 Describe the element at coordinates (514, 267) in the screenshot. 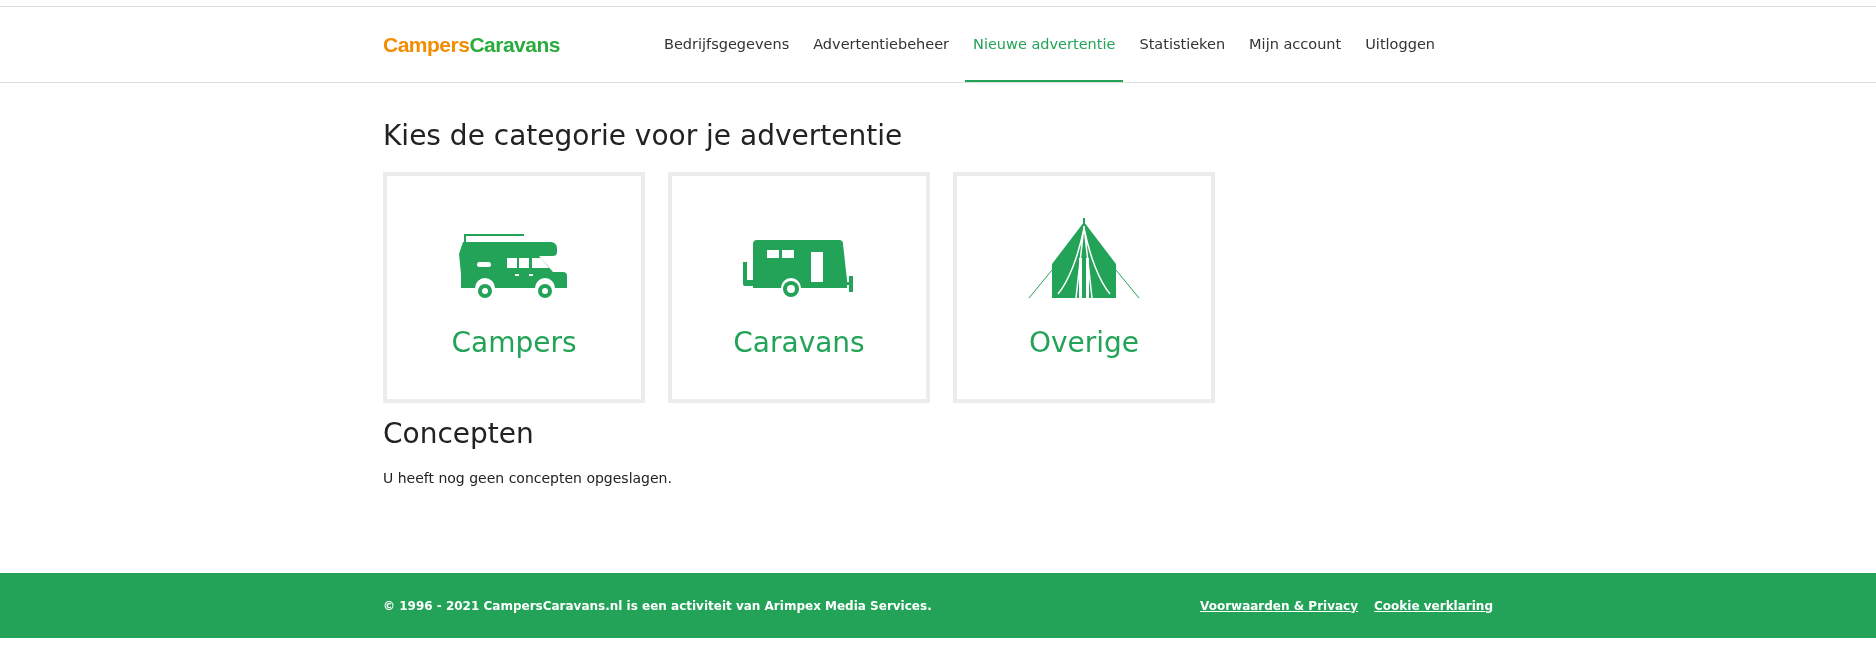

I see `camper-van-icon` at that location.